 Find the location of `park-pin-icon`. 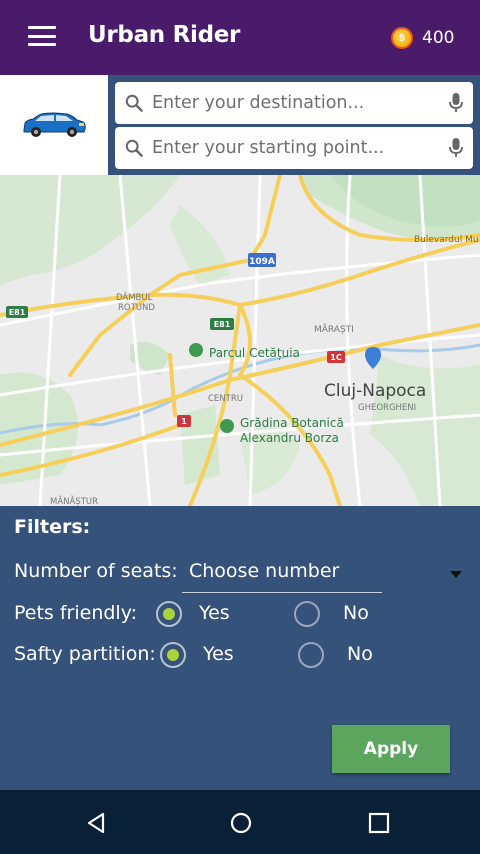

park-pin-icon is located at coordinates (196, 350).